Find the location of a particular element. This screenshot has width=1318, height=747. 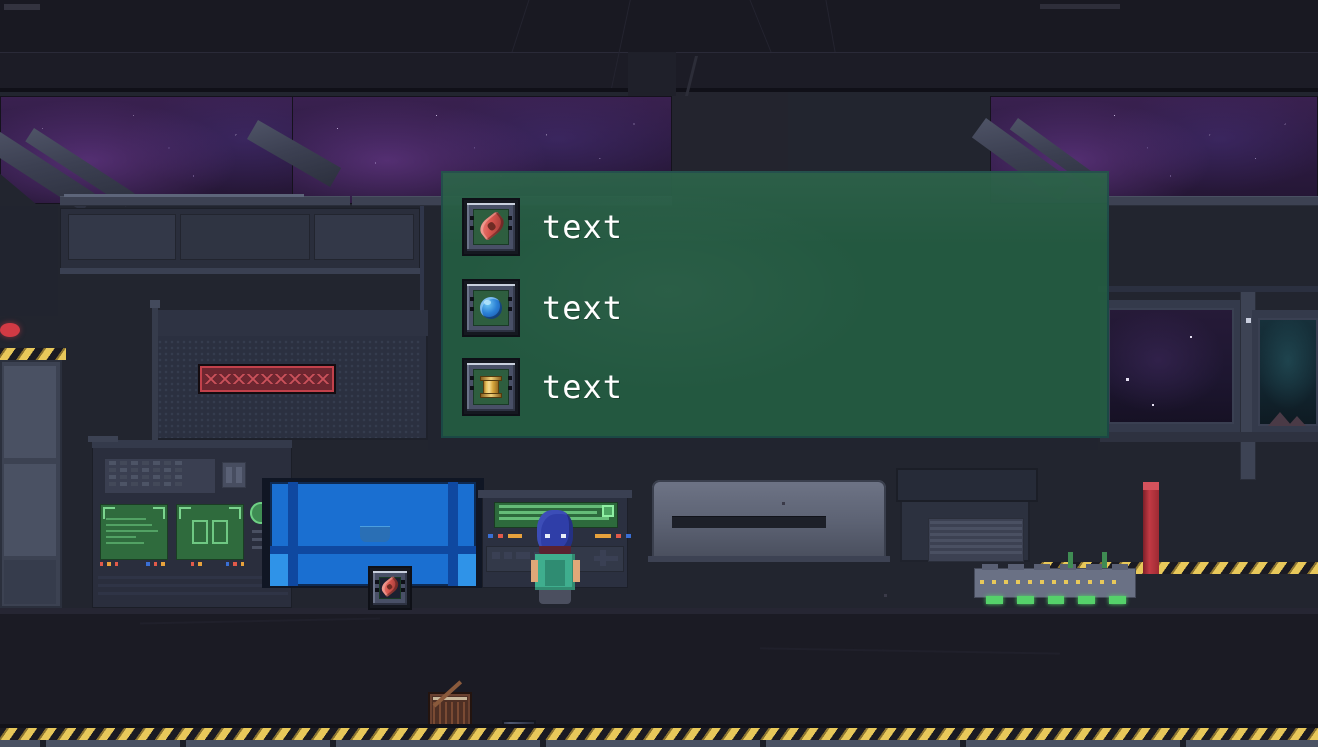

locker-door-upper is located at coordinates (30, 412).